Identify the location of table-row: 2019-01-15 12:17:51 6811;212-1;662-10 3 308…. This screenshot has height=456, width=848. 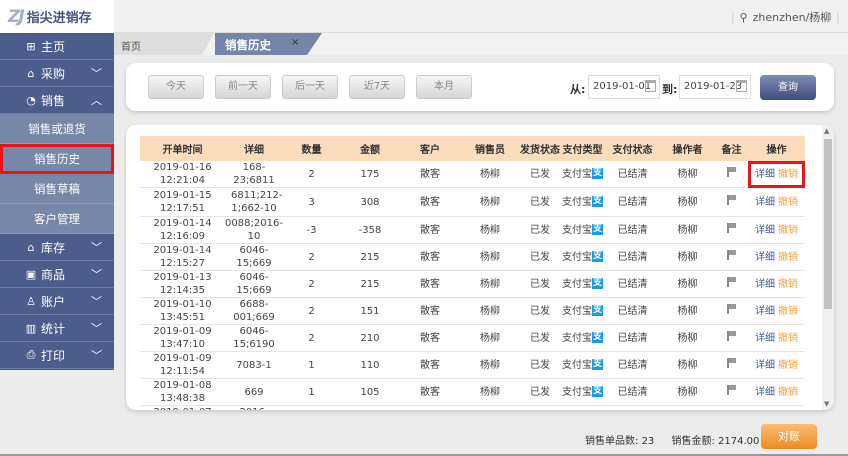
(472, 202).